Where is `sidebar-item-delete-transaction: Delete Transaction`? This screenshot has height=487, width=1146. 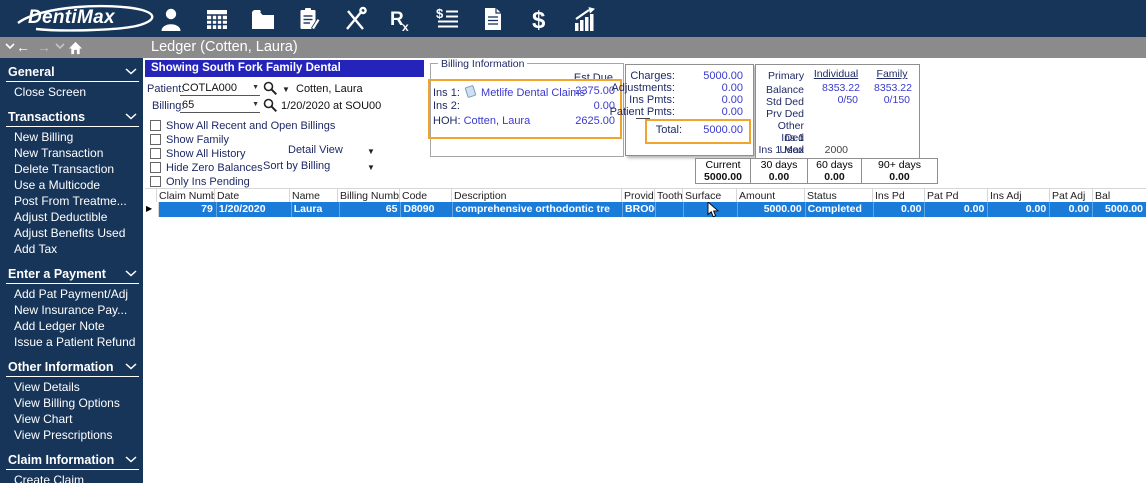
sidebar-item-delete-transaction: Delete Transaction is located at coordinates (71, 169).